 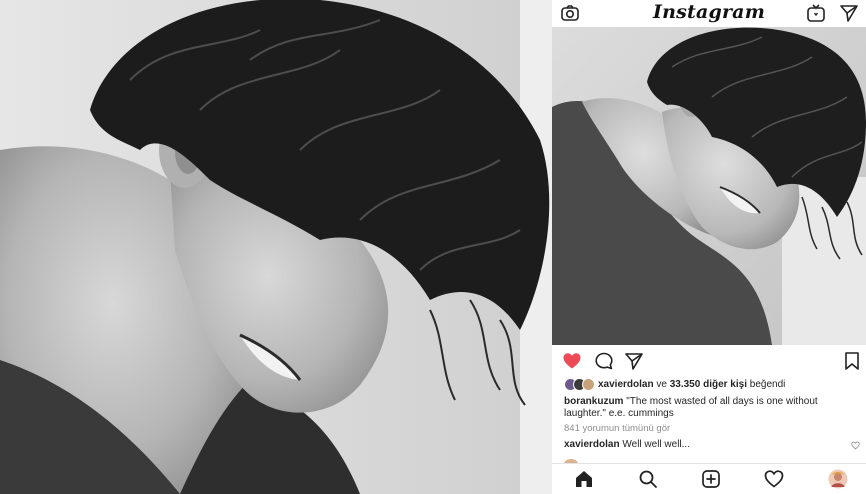 I want to click on share-icon, so click(x=634, y=361).